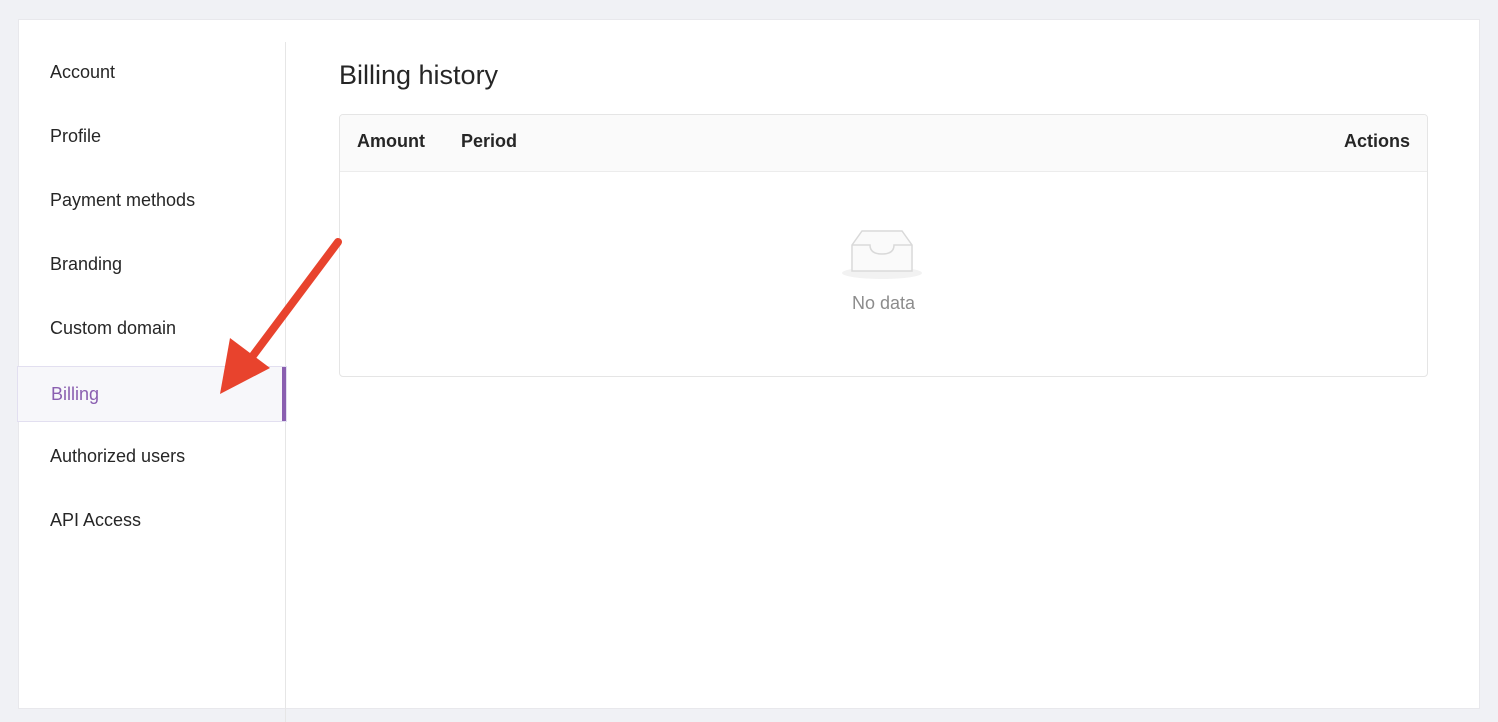 This screenshot has height=722, width=1498. Describe the element at coordinates (883, 303) in the screenshot. I see `empty-state-text: No data` at that location.